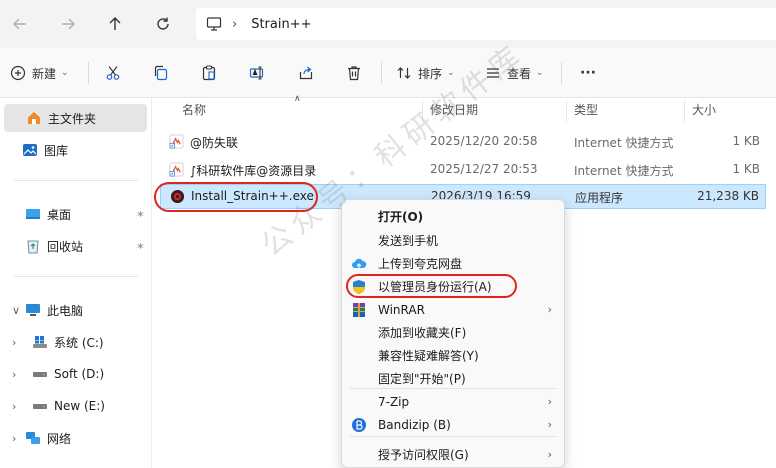 Image resolution: width=776 pixels, height=468 pixels. Describe the element at coordinates (453, 263) in the screenshot. I see `menu-item-upload-quark: 上传到夸克网盘` at that location.